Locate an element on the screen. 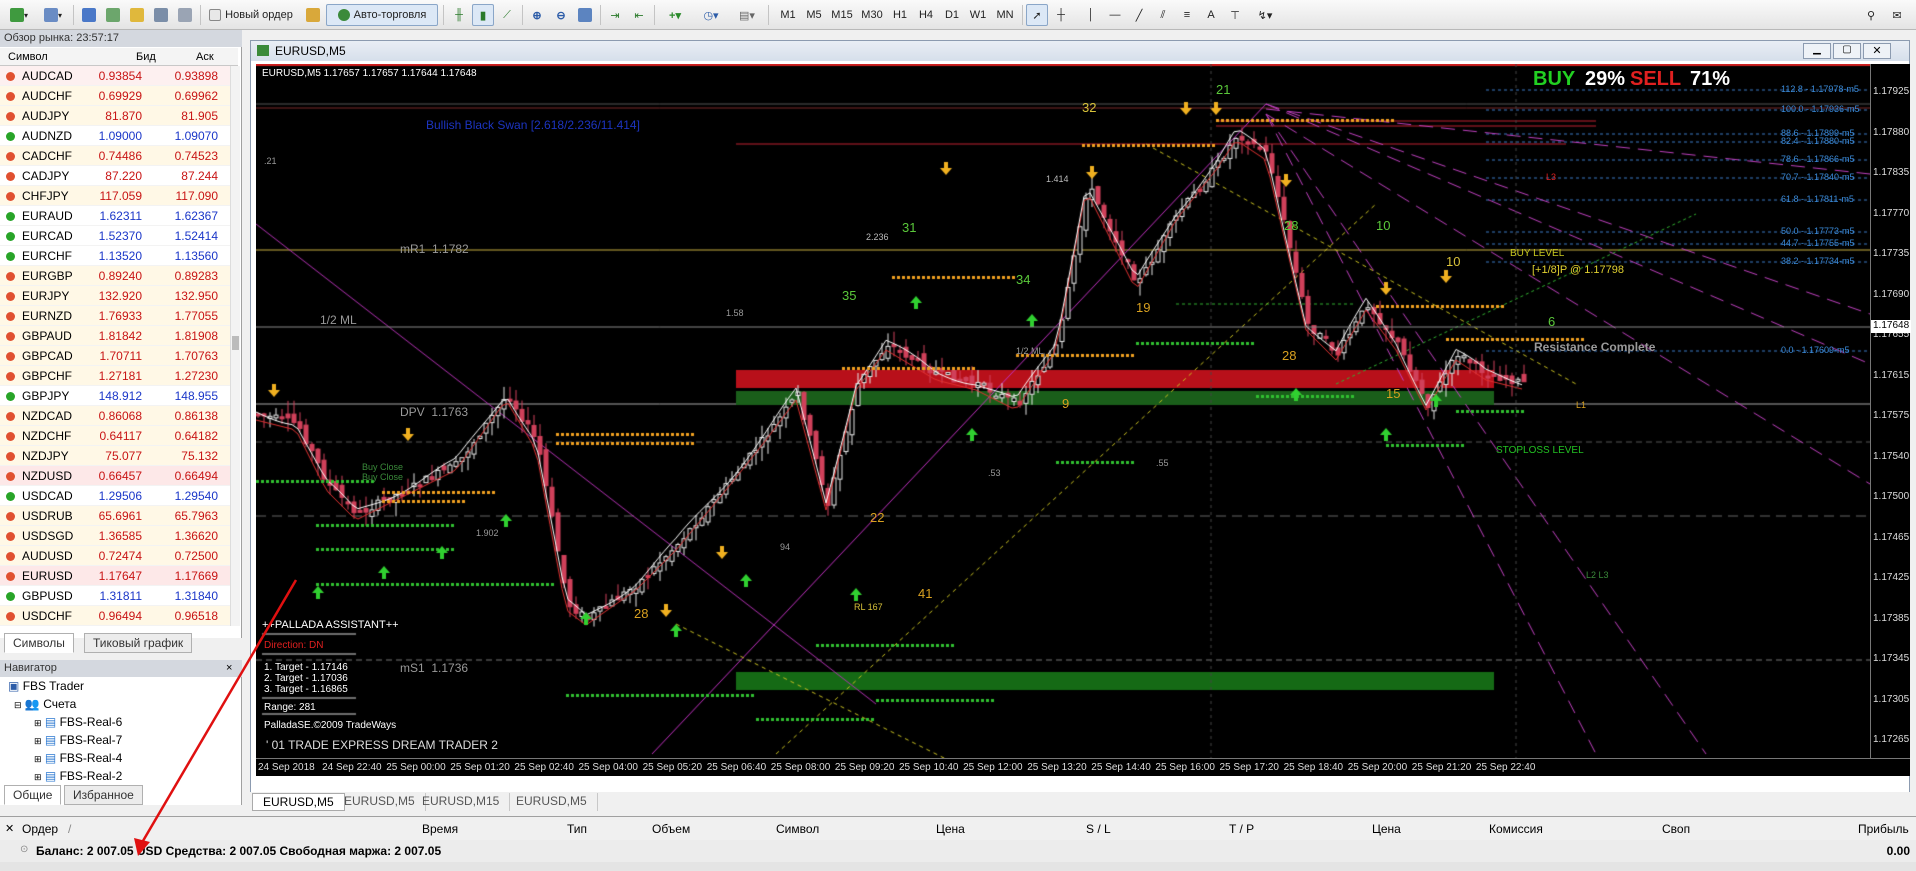  market-watch-row: USDSGD 1.36585 1.36620 is located at coordinates (119, 536).